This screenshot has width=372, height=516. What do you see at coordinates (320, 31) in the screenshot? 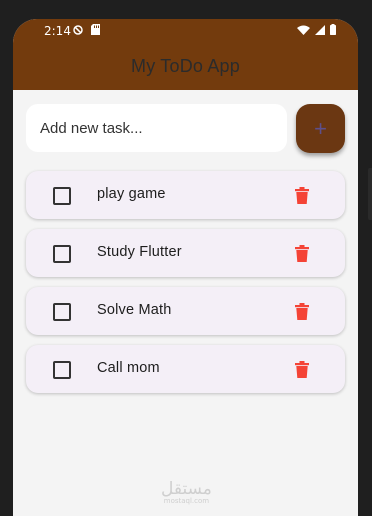
I see `signal-icon` at bounding box center [320, 31].